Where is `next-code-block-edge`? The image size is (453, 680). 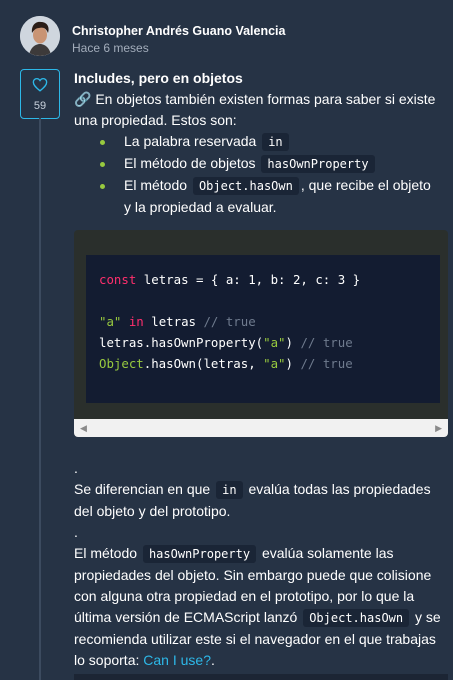 next-code-block-edge is located at coordinates (261, 677).